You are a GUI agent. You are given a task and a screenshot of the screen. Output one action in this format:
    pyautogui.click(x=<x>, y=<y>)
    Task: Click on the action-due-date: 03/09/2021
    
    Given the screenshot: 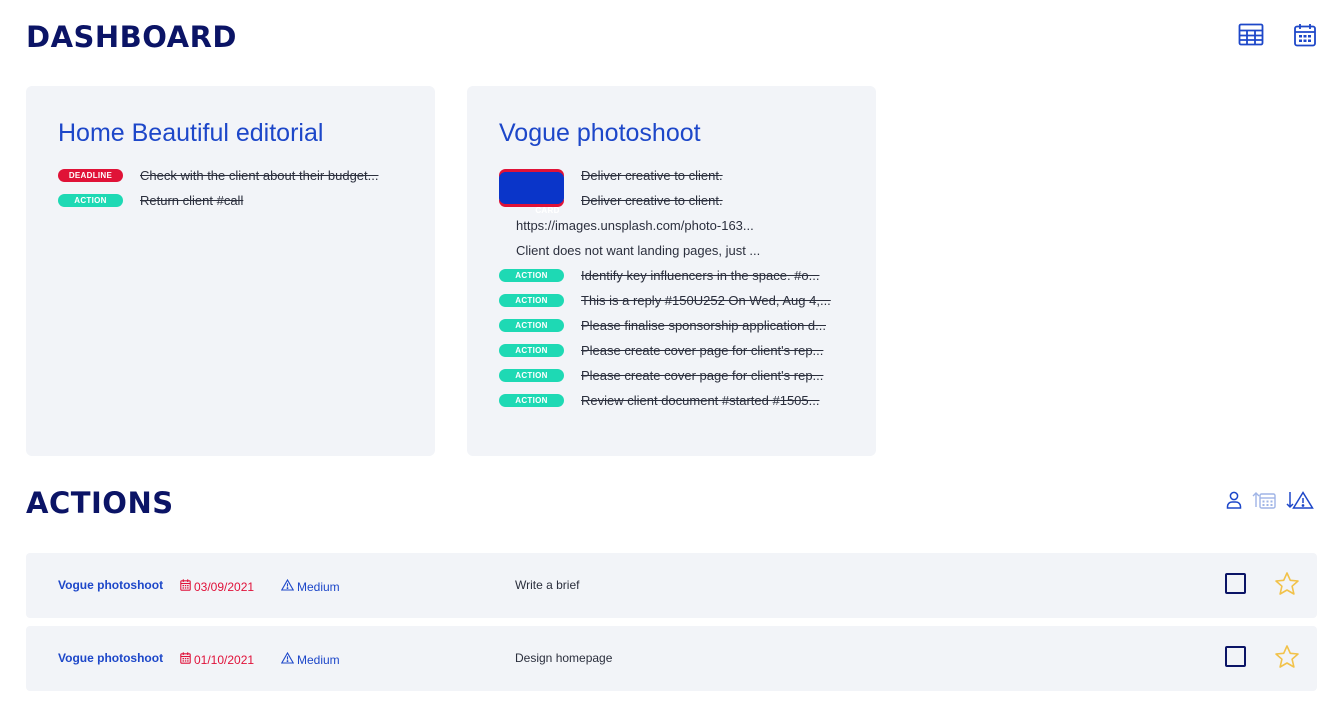 What is the action you would take?
    pyautogui.click(x=217, y=587)
    